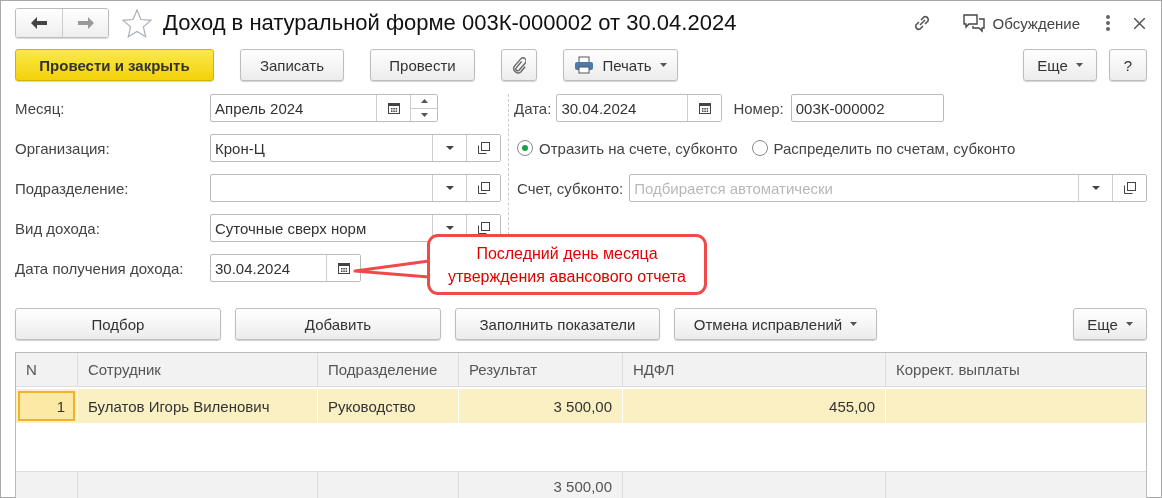 This screenshot has width=1162, height=498. Describe the element at coordinates (570, 188) in the screenshot. I see `field-label: Счет, субконто:` at that location.